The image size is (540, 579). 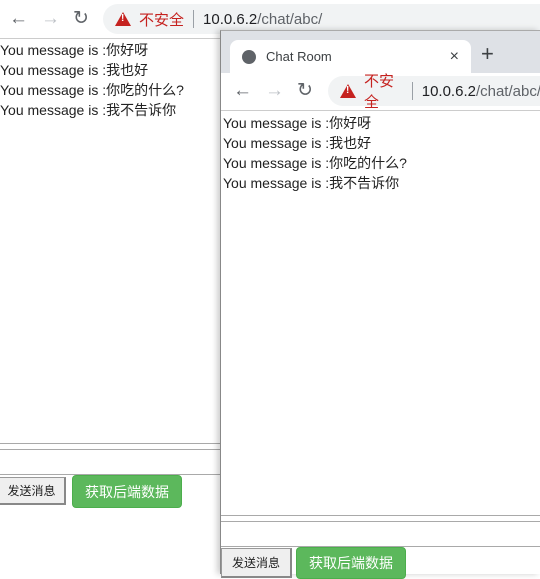 I want to click on address-bar: 不安全 10.0.6.2/chat/abc/, so click(x=434, y=92).